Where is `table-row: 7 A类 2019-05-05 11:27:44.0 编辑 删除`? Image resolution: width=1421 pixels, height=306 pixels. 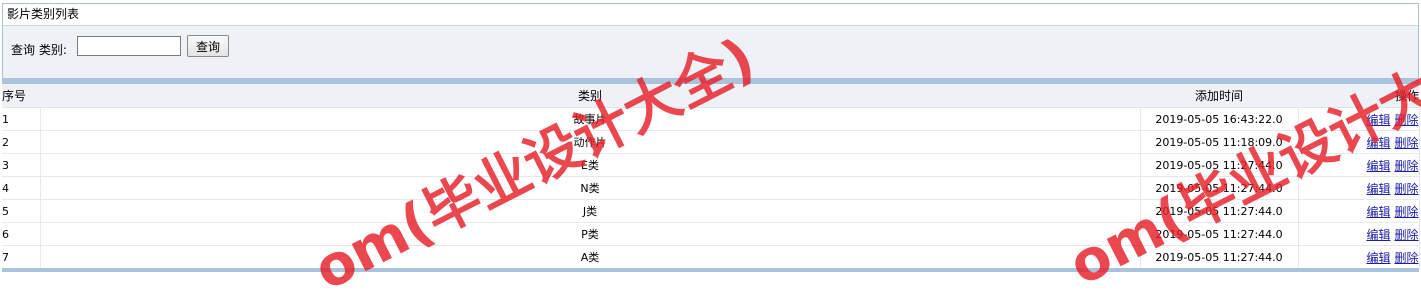 table-row: 7 A类 2019-05-05 11:27:44.0 编辑 删除 is located at coordinates (711, 257).